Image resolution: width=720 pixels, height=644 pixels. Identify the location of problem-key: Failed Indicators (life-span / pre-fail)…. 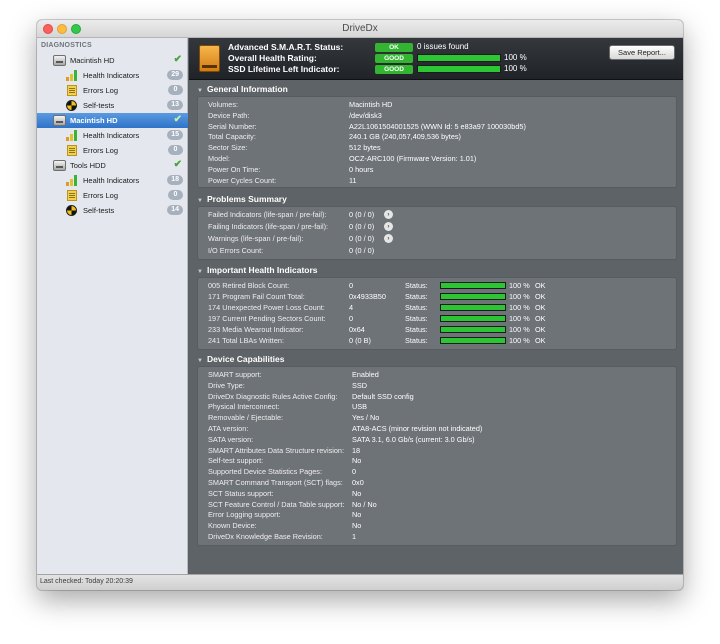
(267, 214).